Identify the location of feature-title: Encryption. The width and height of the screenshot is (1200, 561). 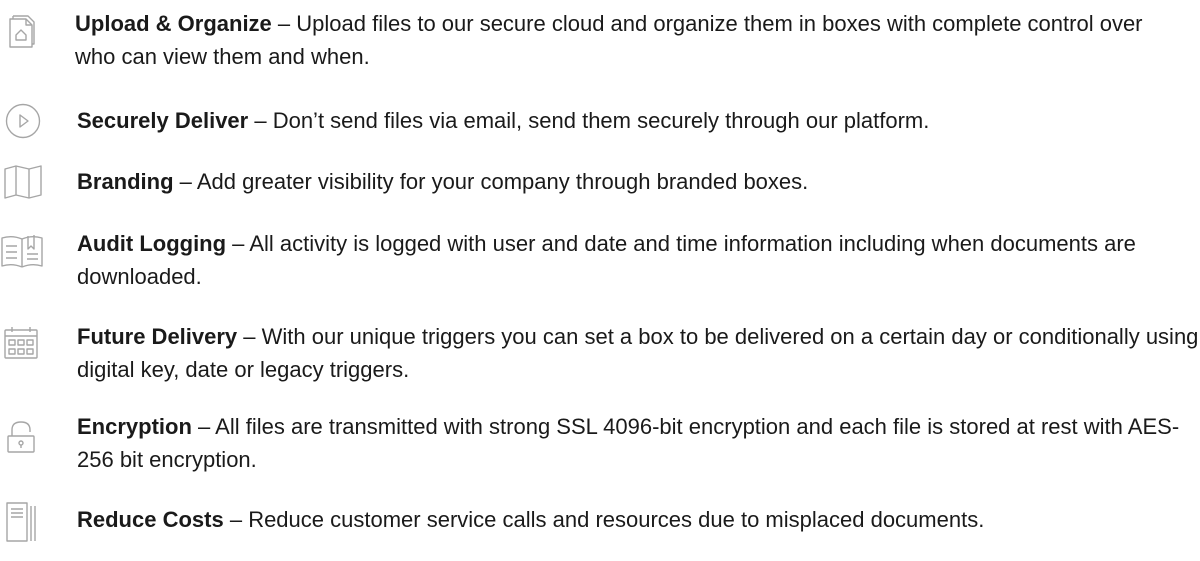
(134, 426).